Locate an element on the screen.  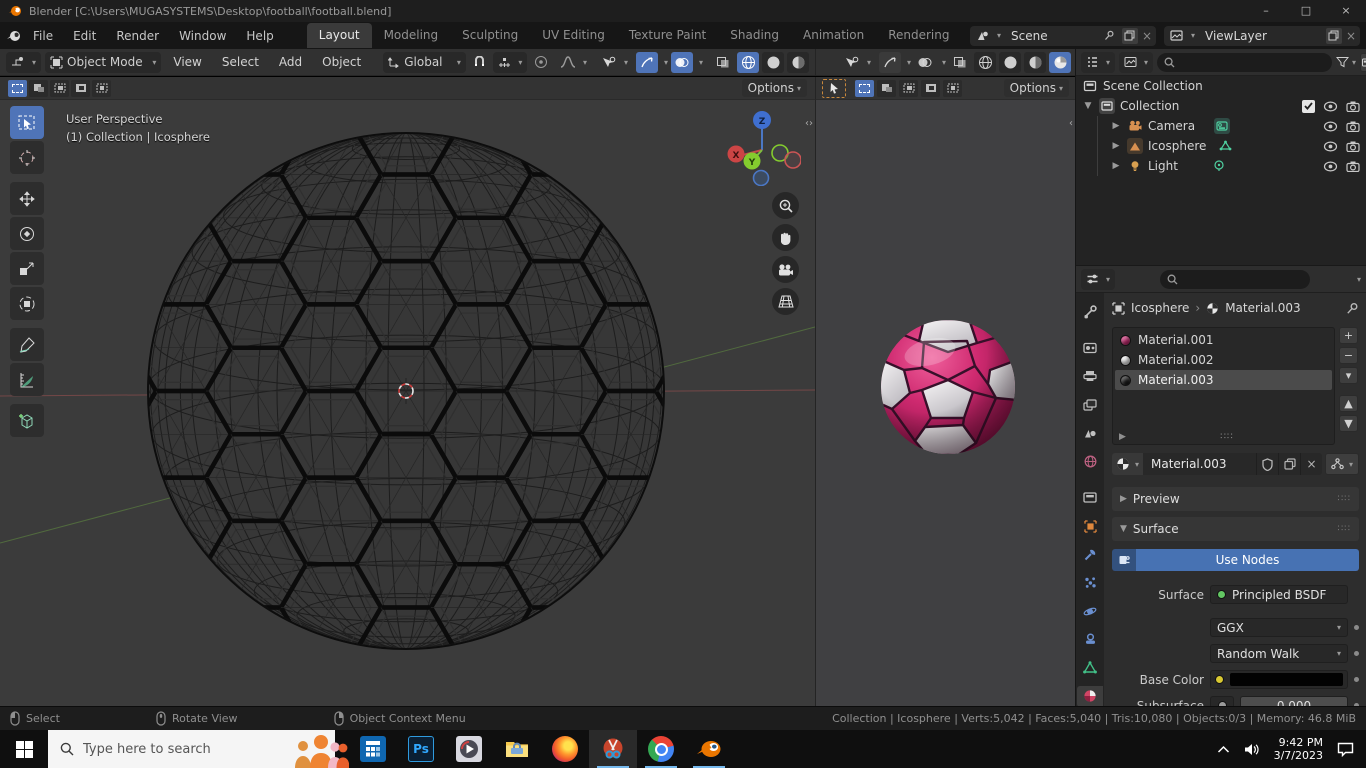
slot-specials-icon: ▶ is located at coordinates (1122, 437).